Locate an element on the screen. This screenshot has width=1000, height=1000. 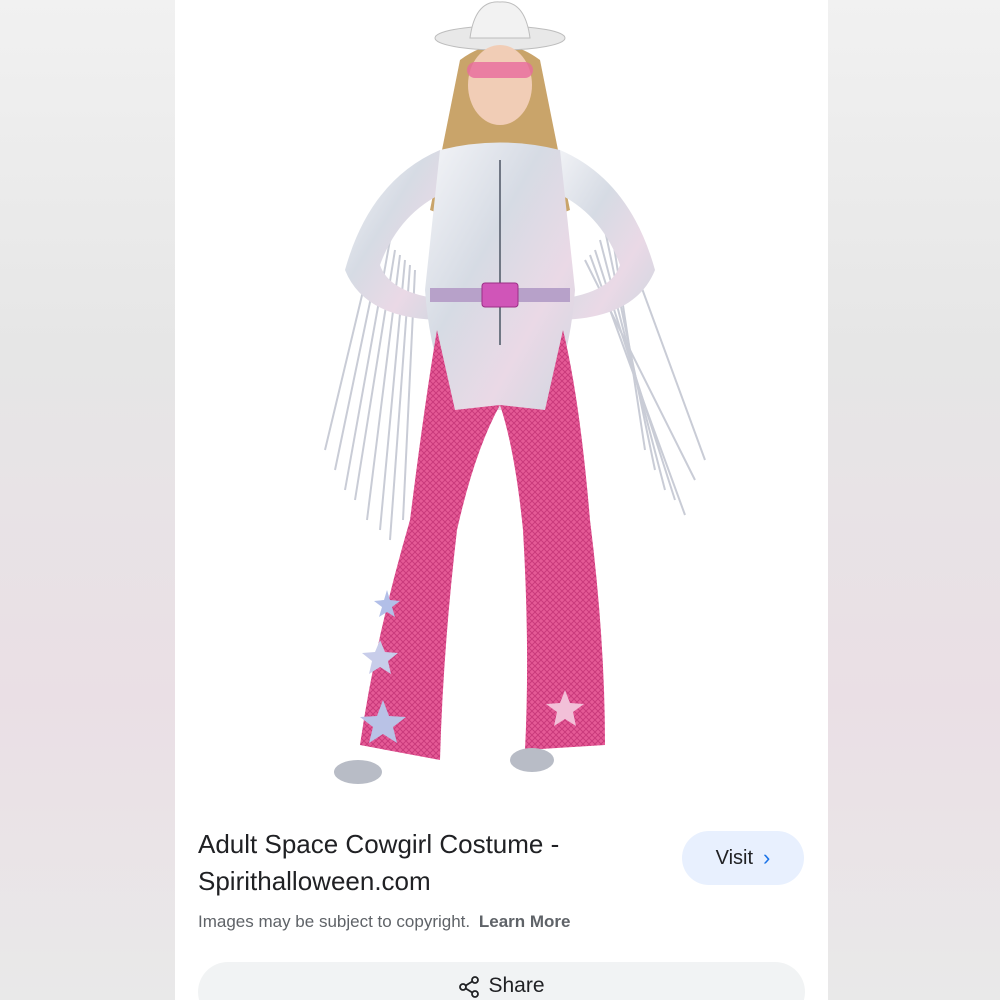
result-title-line2: Spirithalloween.com is located at coordinates (314, 881).